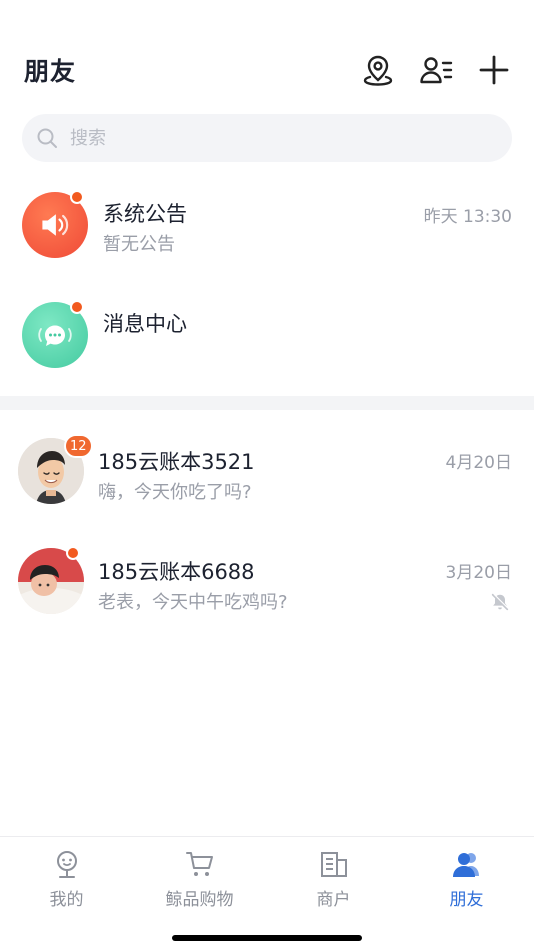  What do you see at coordinates (199, 877) in the screenshot?
I see `tab-shopping: 鲸品购物` at bounding box center [199, 877].